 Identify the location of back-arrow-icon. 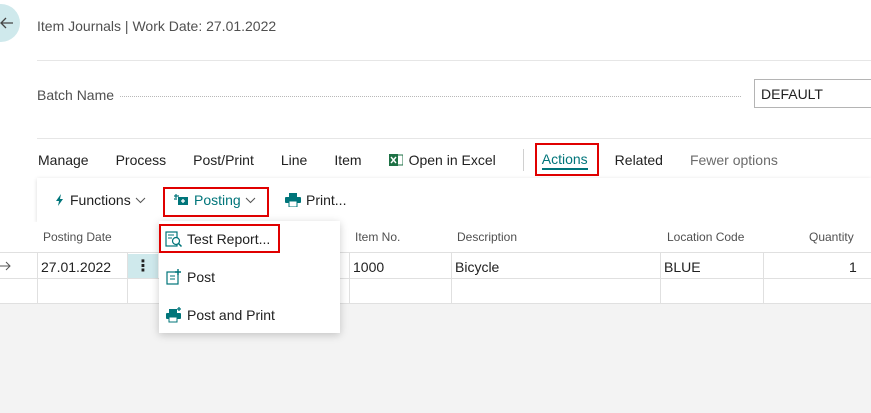
(6, 23).